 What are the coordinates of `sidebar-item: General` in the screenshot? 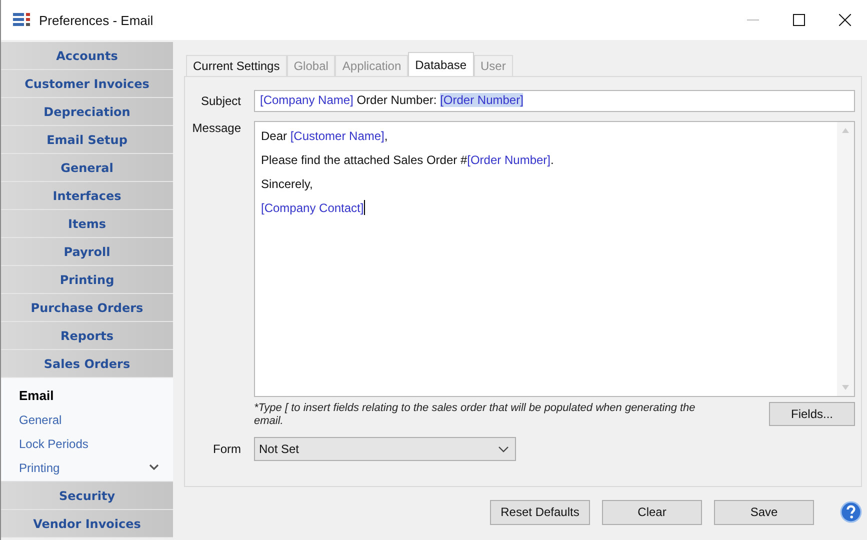 It's located at (87, 168).